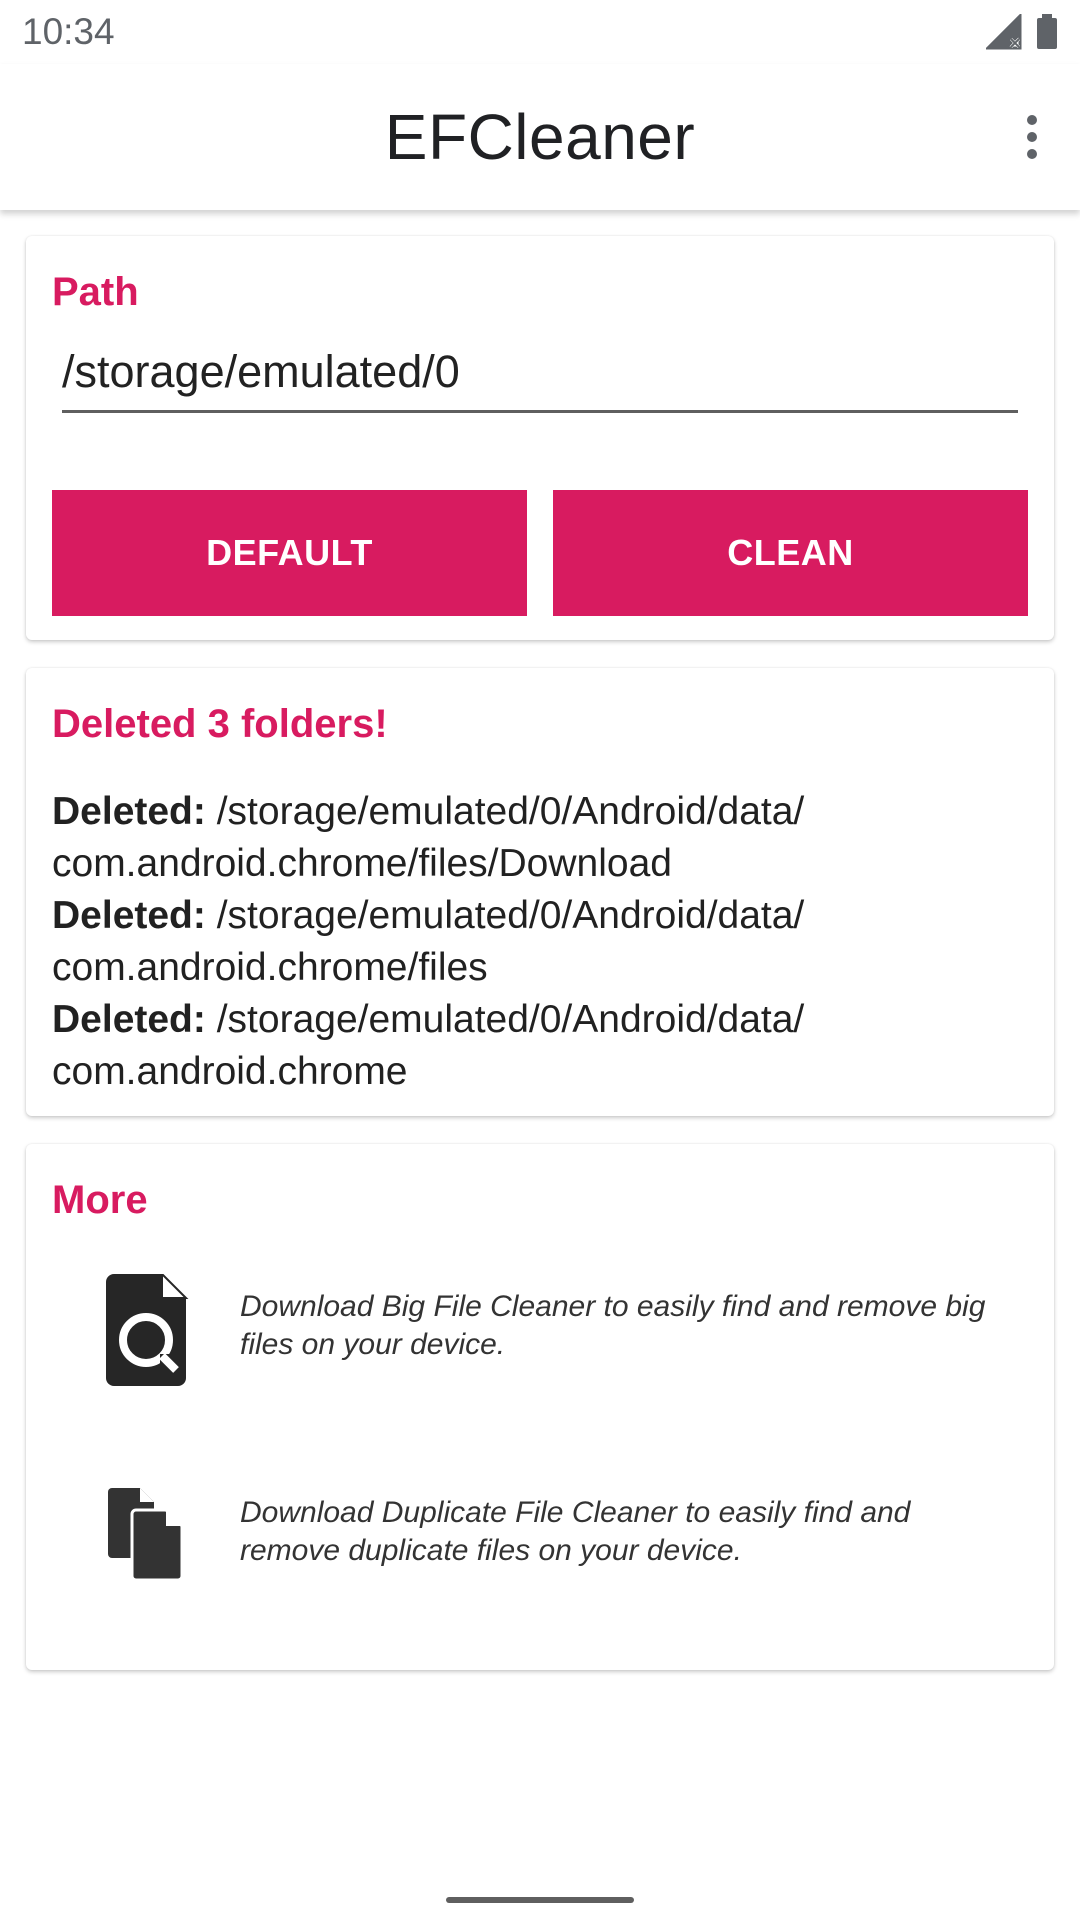  I want to click on path-card-title: Path, so click(95, 292).